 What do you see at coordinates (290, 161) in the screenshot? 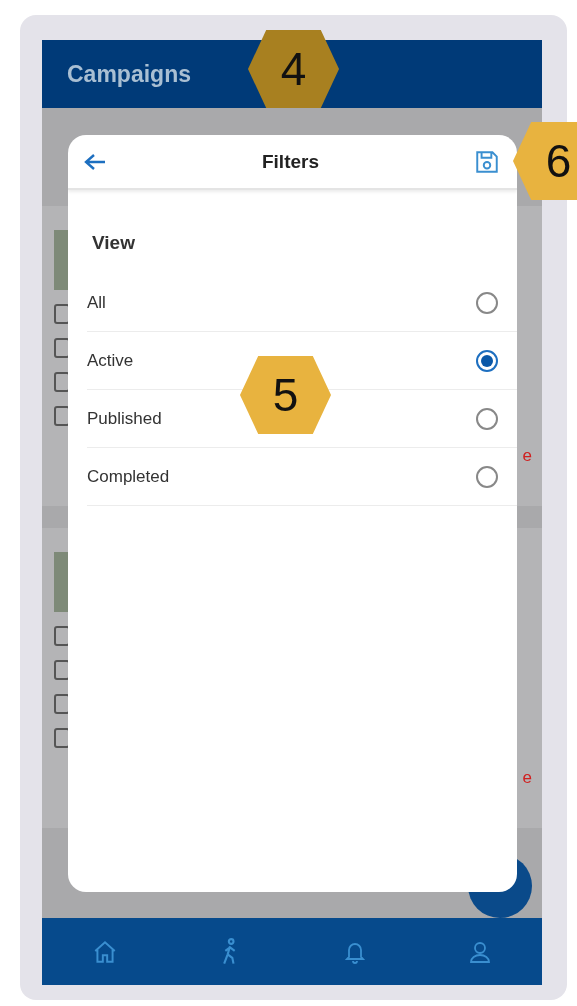
I see `filters-title: Filters` at bounding box center [290, 161].